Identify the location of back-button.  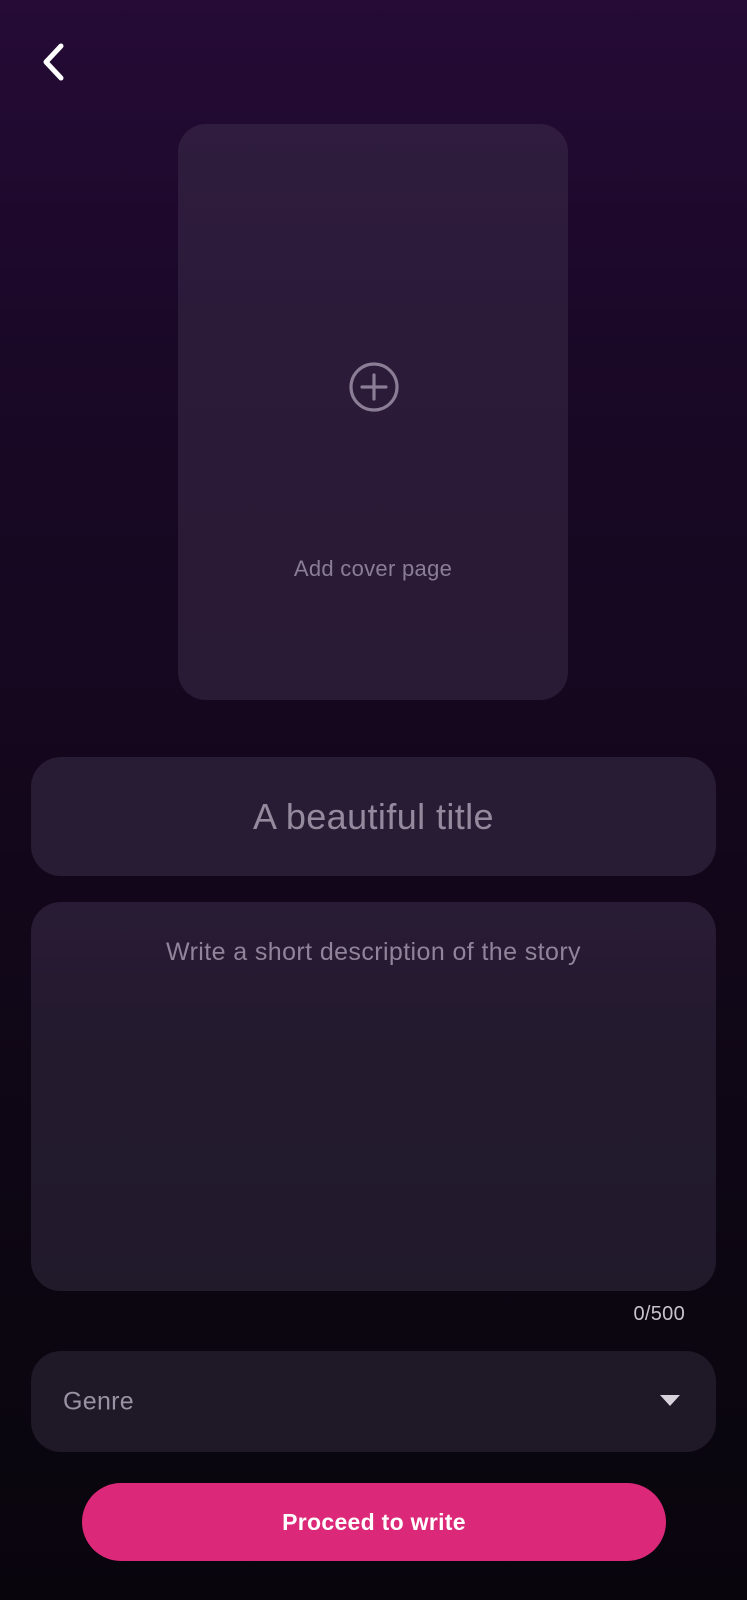
(54, 62).